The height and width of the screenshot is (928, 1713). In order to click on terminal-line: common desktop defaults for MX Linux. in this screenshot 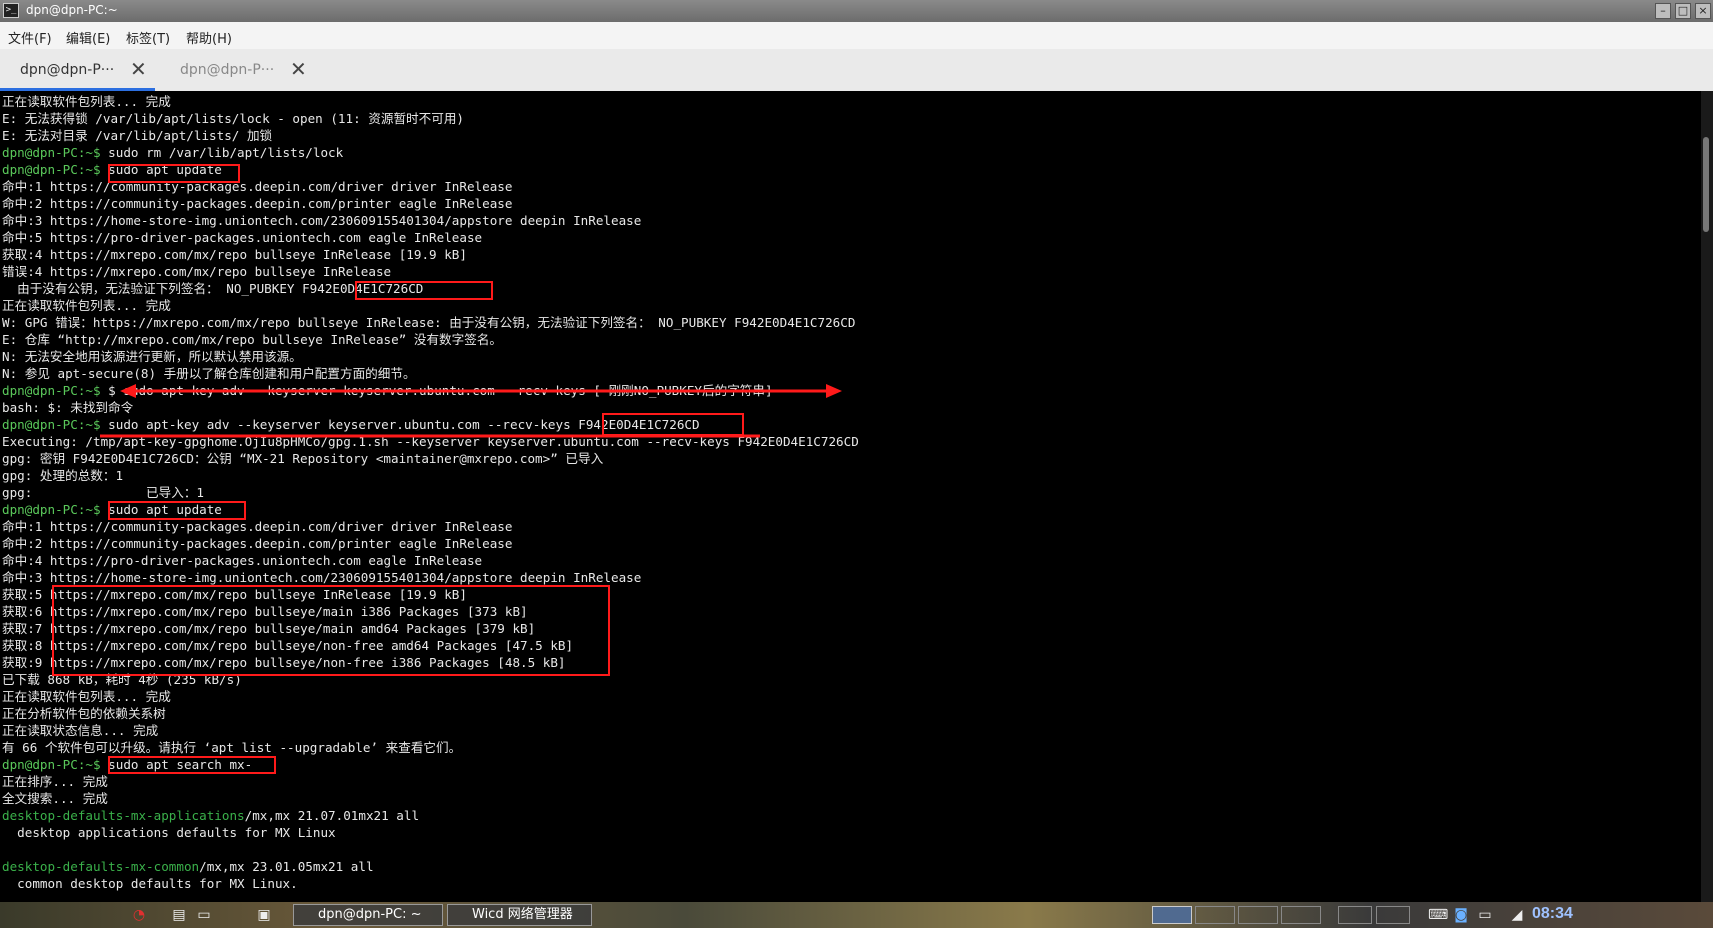, I will do `click(150, 883)`.